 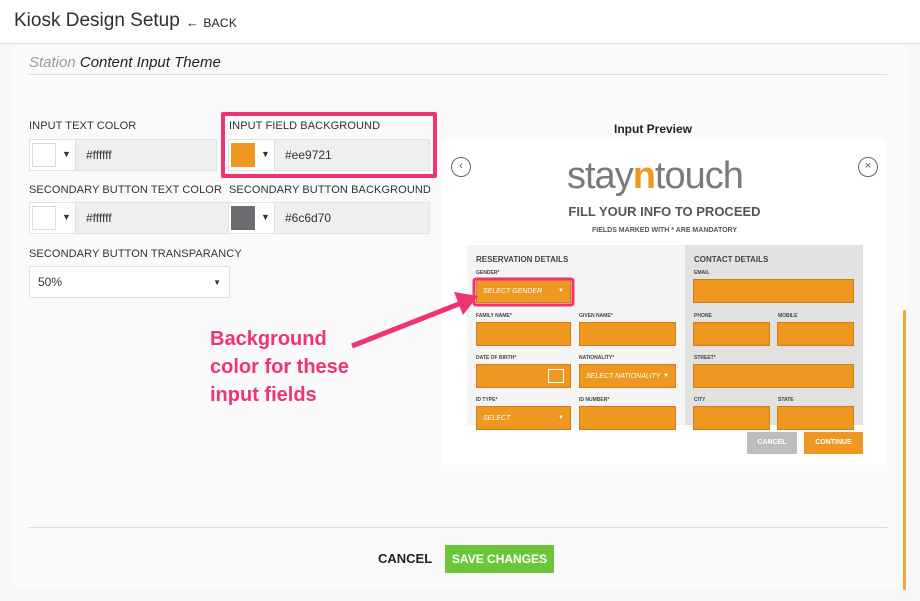 What do you see at coordinates (150, 62) in the screenshot?
I see `section-title-main: Content Input Theme` at bounding box center [150, 62].